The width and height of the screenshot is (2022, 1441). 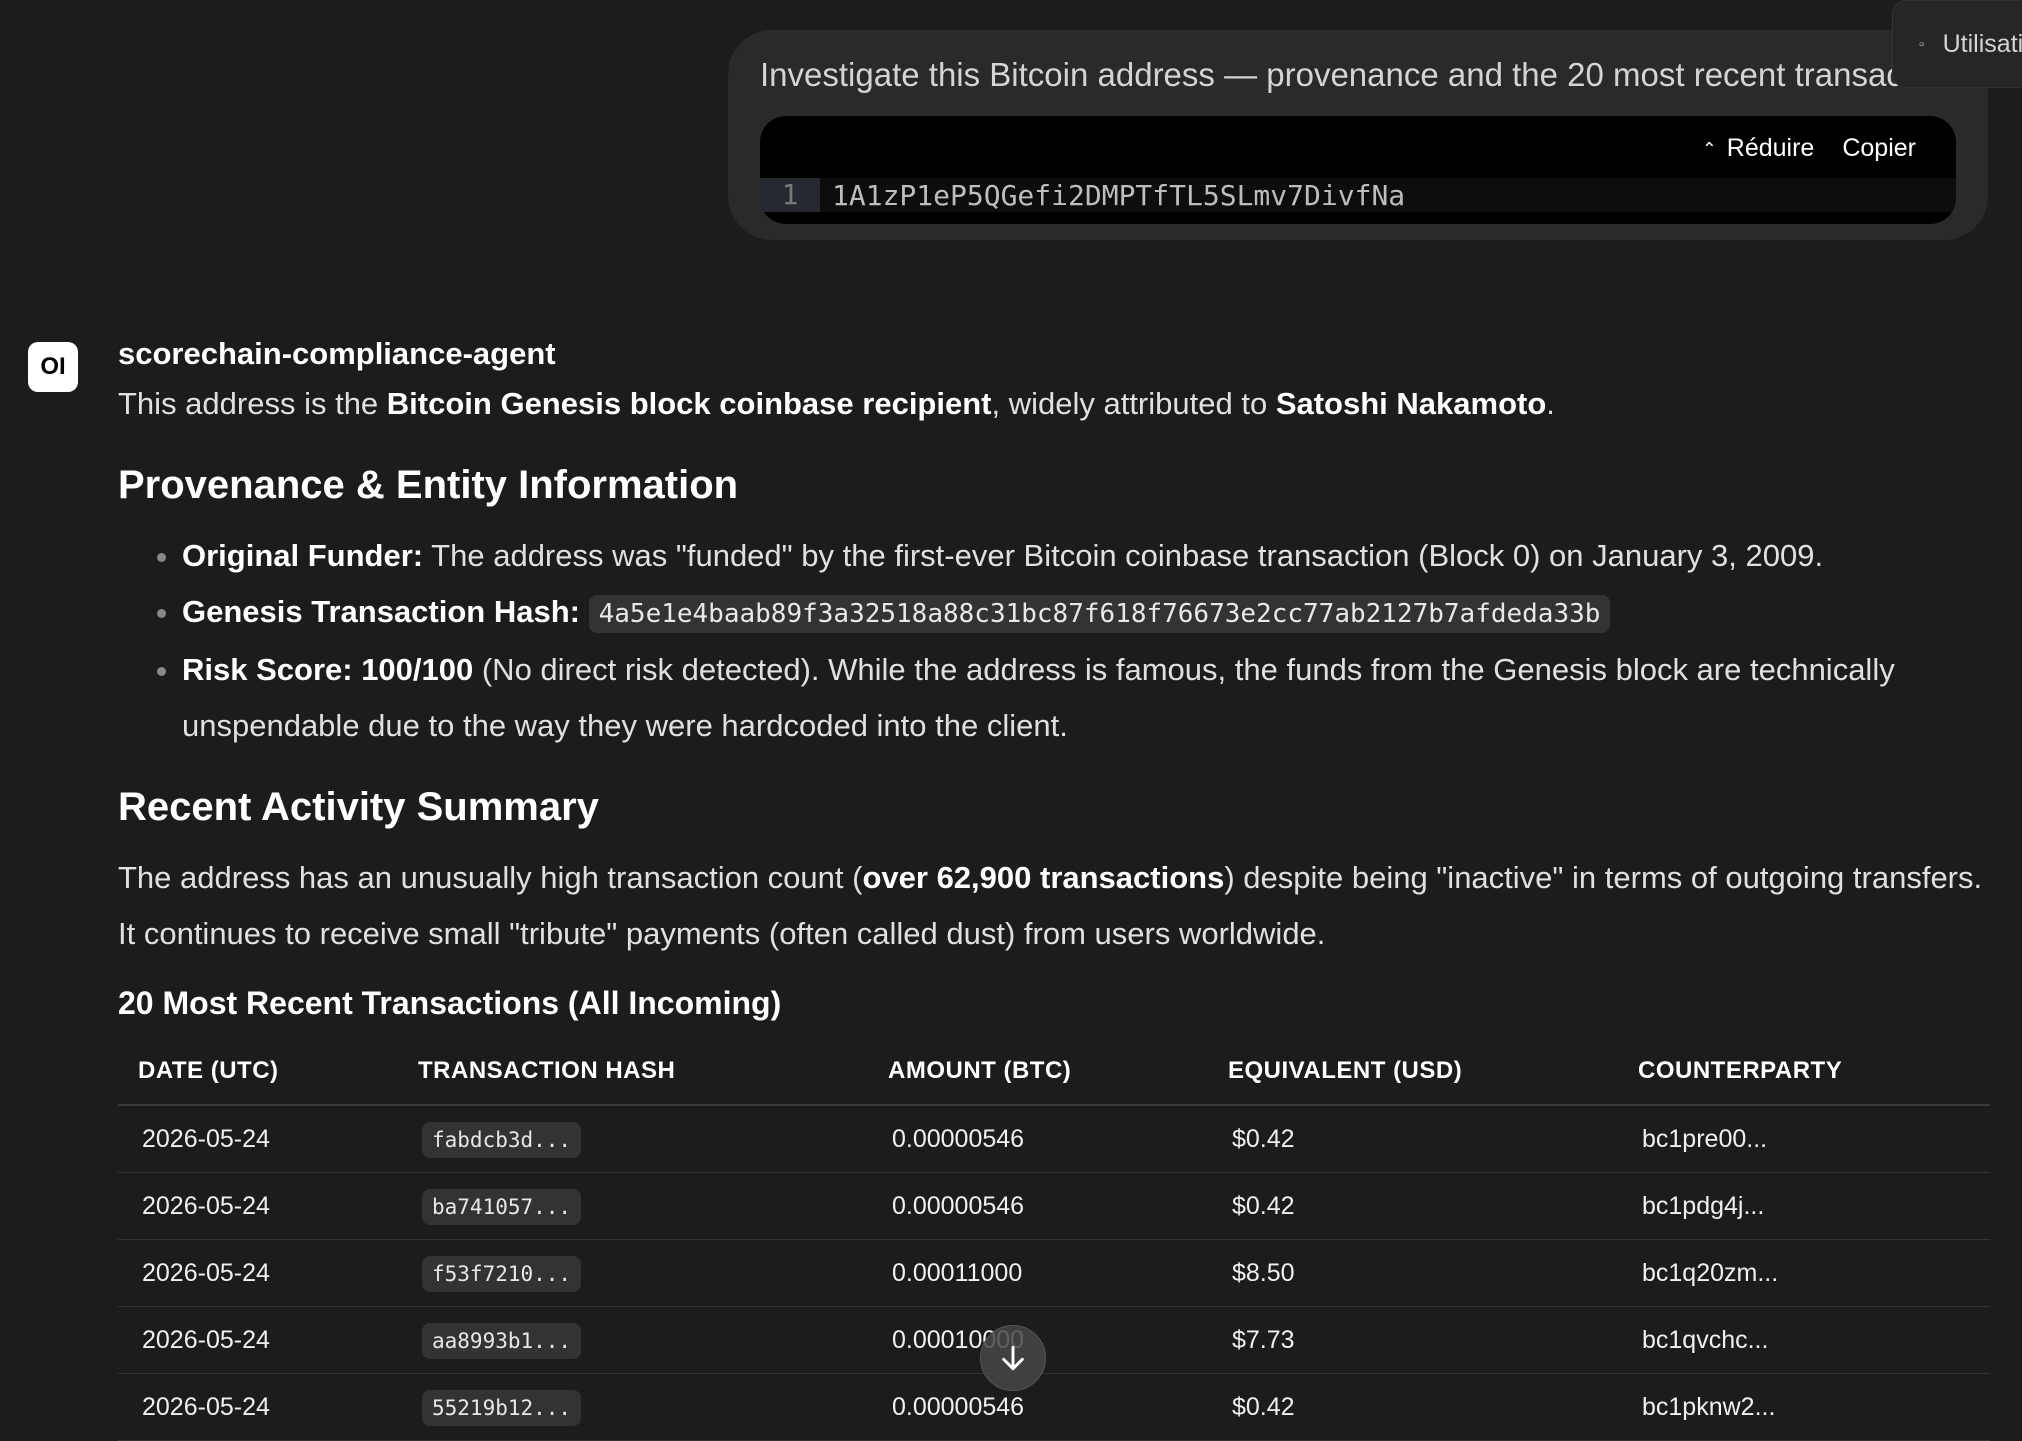 What do you see at coordinates (53, 367) in the screenshot?
I see `assistant-avatar: OI` at bounding box center [53, 367].